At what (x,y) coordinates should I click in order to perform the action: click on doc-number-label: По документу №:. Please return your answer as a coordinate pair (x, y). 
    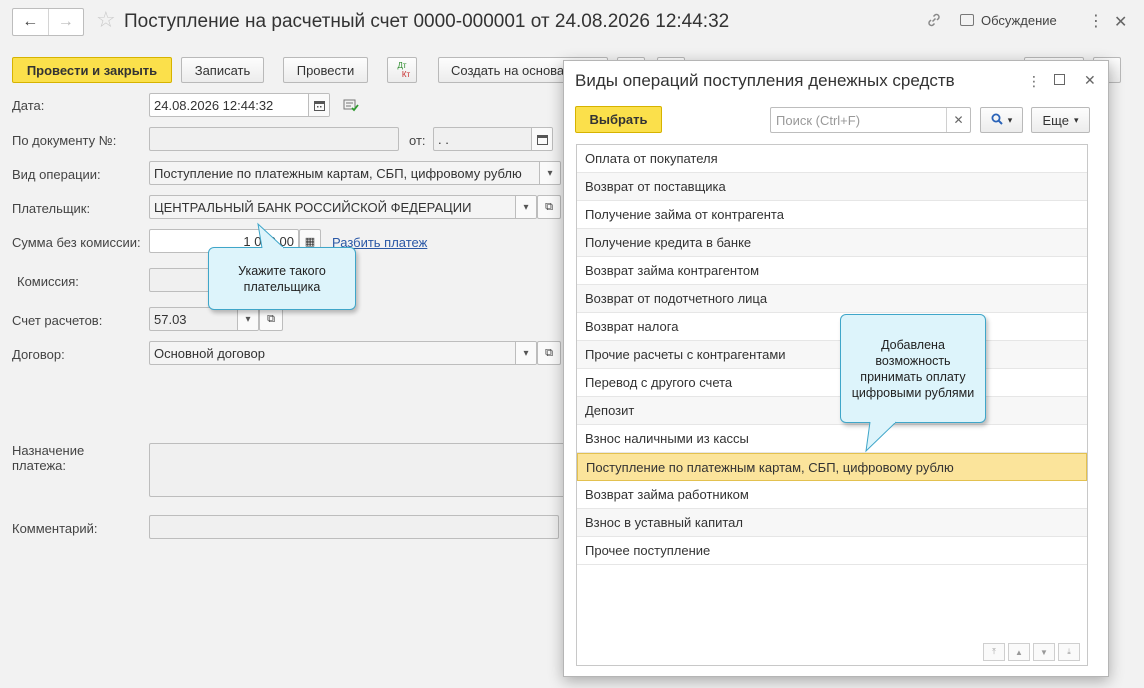
    Looking at the image, I should click on (64, 140).